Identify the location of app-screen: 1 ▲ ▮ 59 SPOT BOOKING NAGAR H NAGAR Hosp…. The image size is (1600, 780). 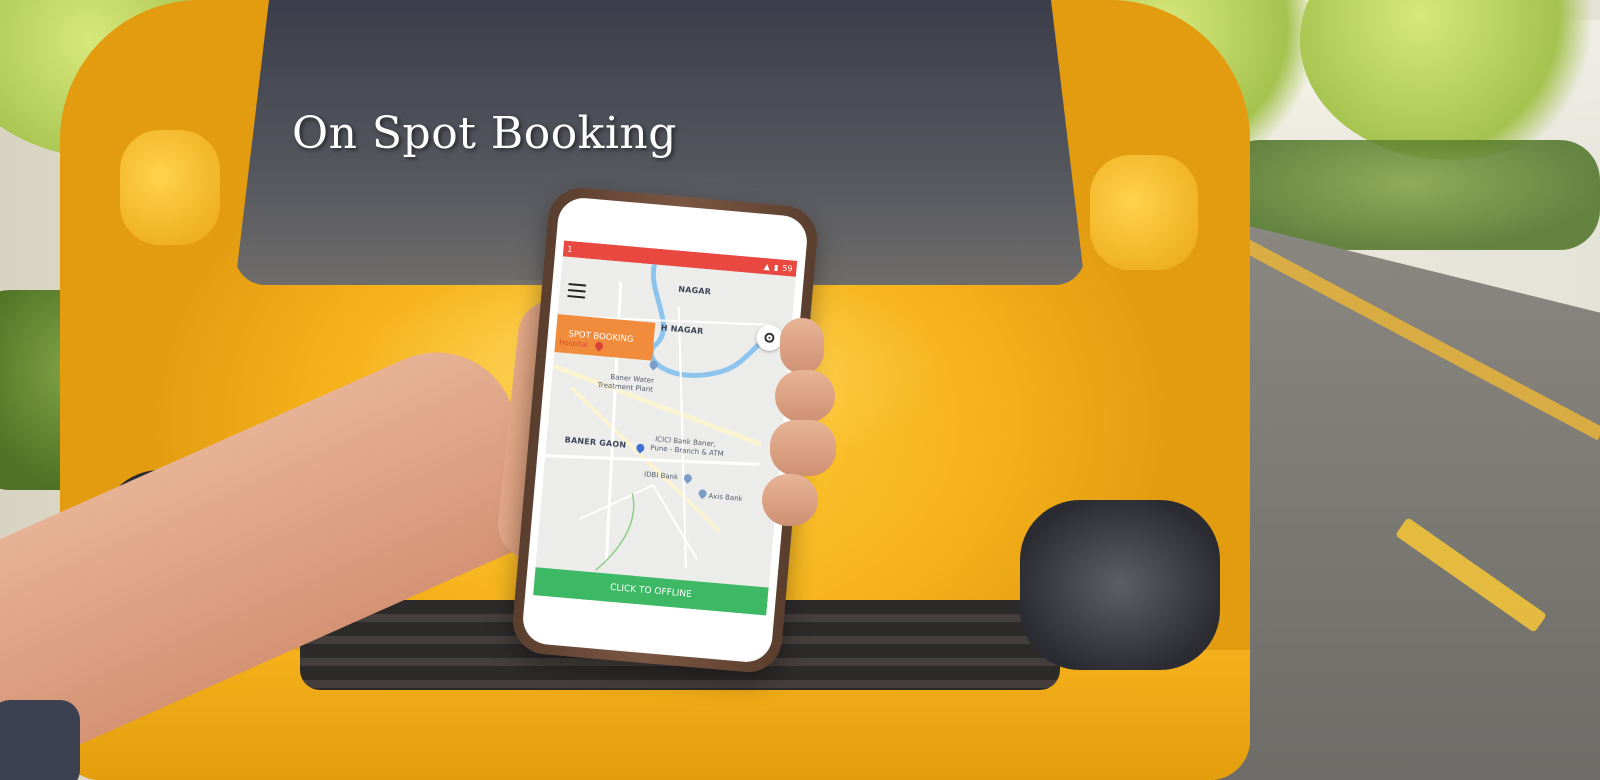
(665, 428).